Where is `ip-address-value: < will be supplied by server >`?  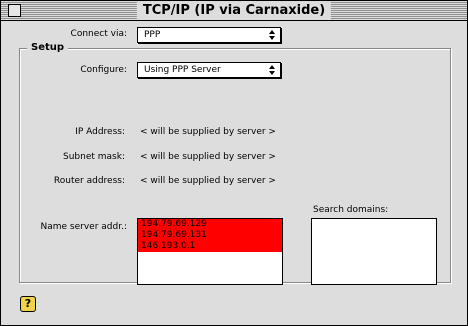 ip-address-value: < will be supplied by server > is located at coordinates (208, 132).